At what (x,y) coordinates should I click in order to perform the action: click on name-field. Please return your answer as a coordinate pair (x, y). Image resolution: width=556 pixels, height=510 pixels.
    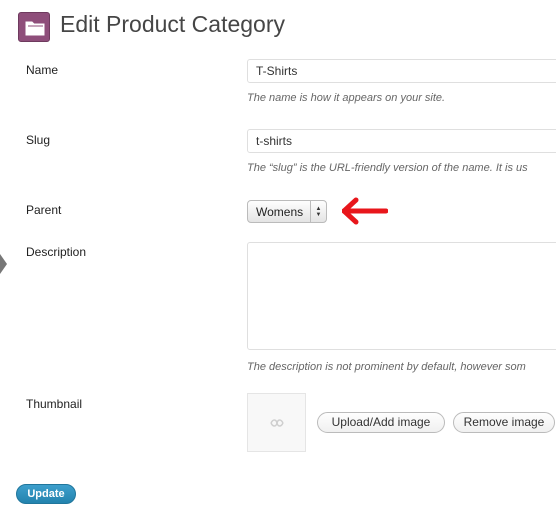
    Looking at the image, I should click on (401, 71).